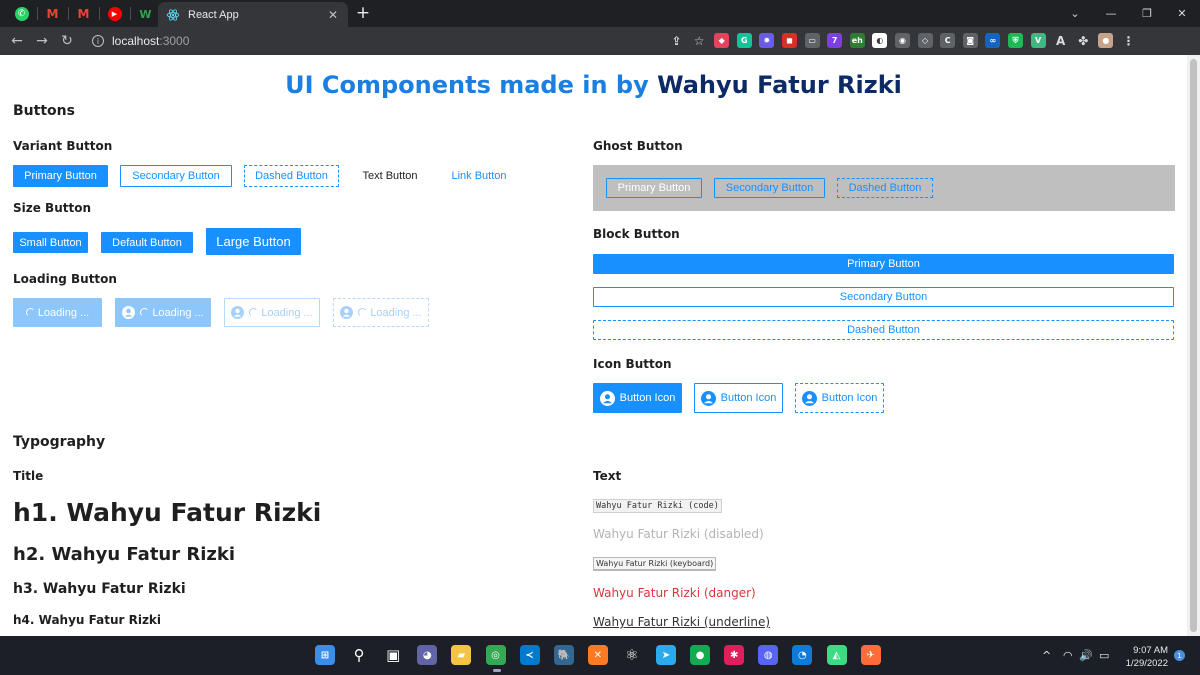 The height and width of the screenshot is (675, 1200). What do you see at coordinates (21, 14) in the screenshot?
I see `pinned-tab-whatsapp: ✆` at bounding box center [21, 14].